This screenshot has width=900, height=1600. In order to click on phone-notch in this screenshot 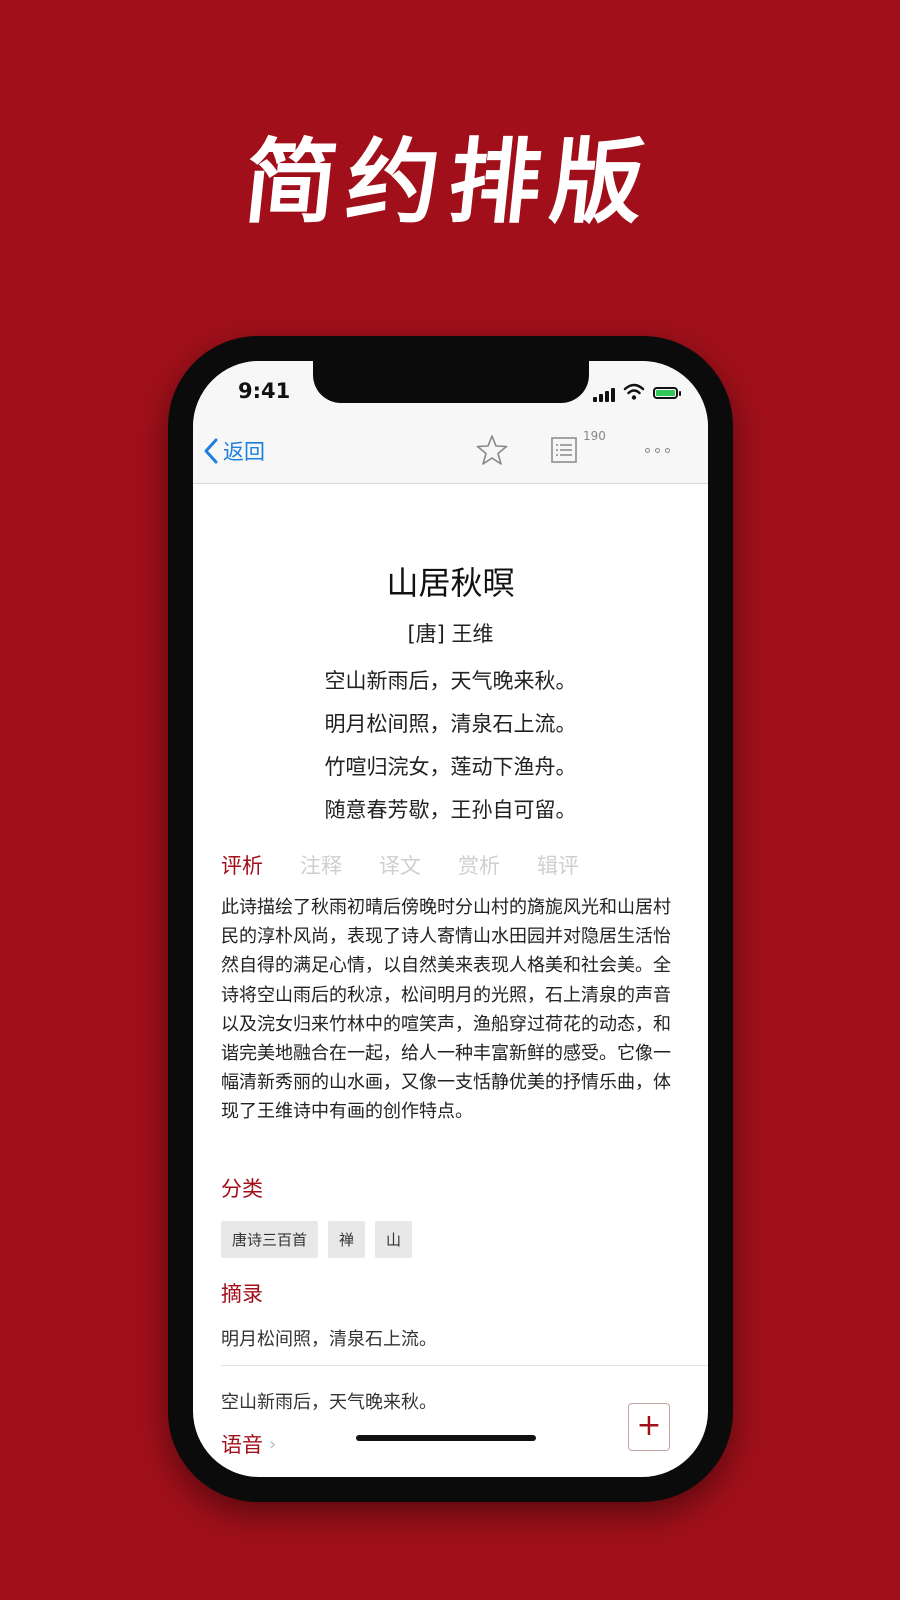, I will do `click(451, 382)`.